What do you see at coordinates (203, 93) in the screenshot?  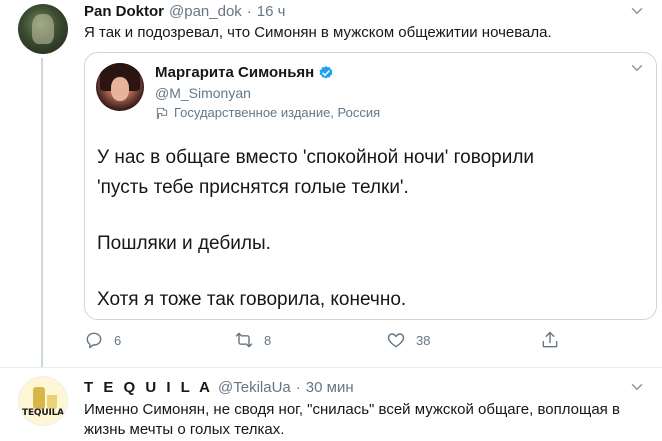 I see `quoted-author-handle: @M_Simonyan` at bounding box center [203, 93].